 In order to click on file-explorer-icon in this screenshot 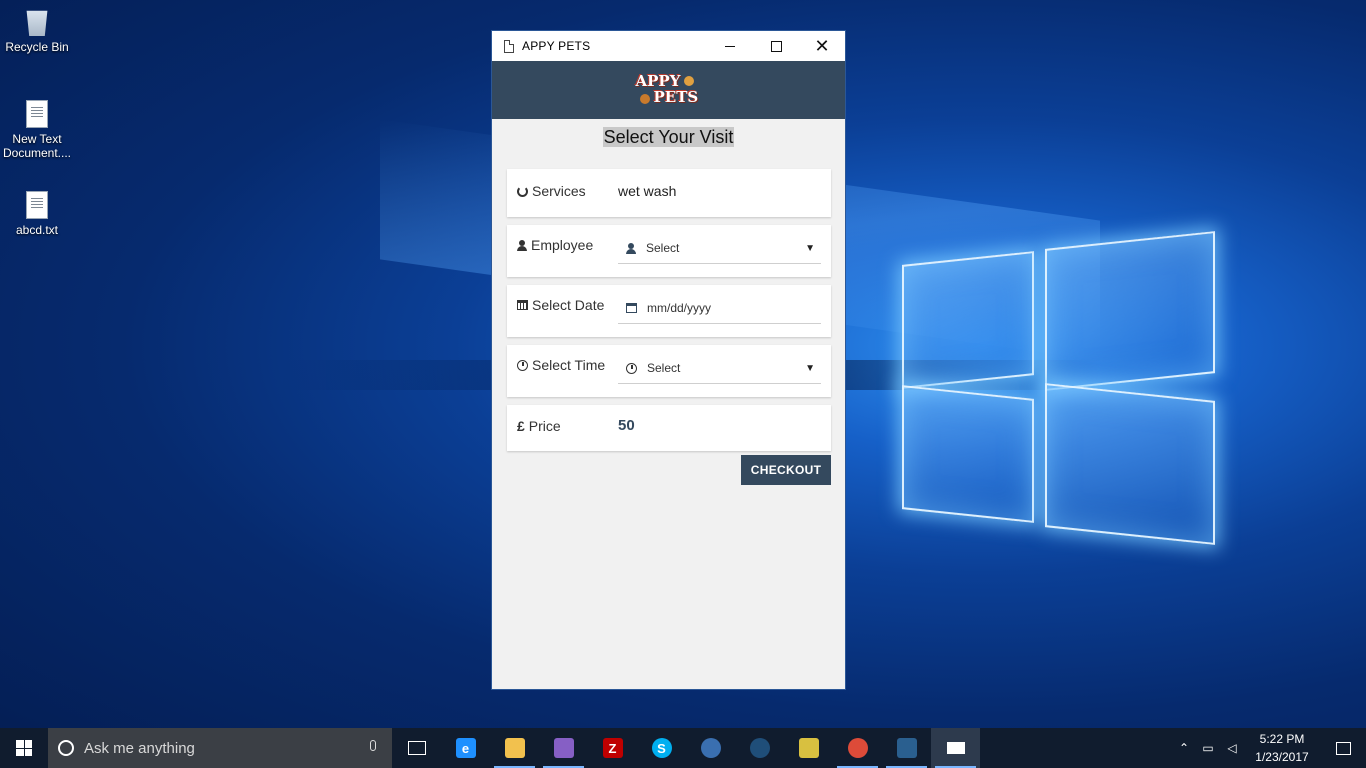, I will do `click(514, 748)`.